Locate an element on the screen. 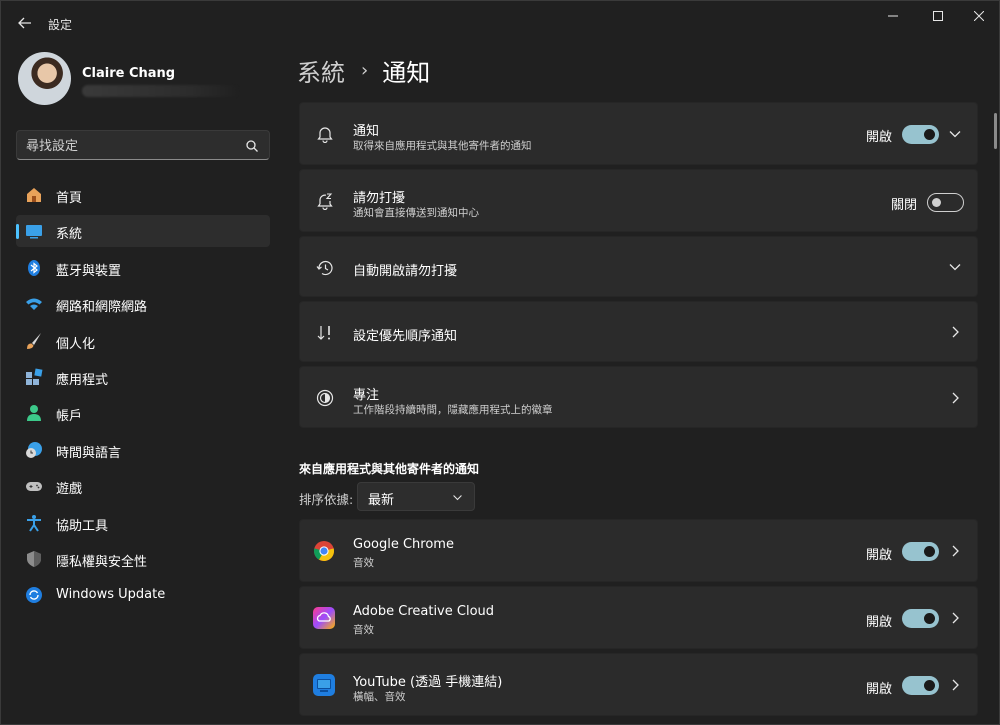  sidebar-item-accessibility: 協助工具 is located at coordinates (143, 523).